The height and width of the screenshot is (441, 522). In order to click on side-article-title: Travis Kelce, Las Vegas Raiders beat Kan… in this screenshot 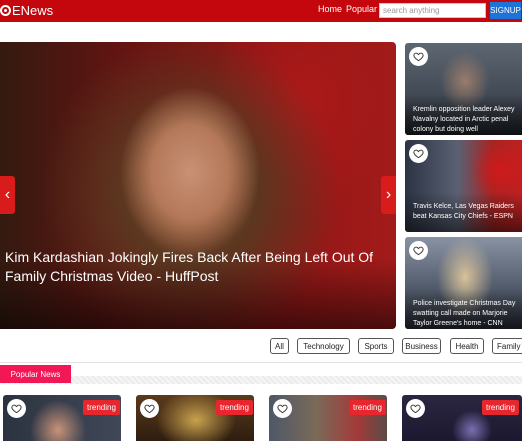, I will do `click(467, 212)`.